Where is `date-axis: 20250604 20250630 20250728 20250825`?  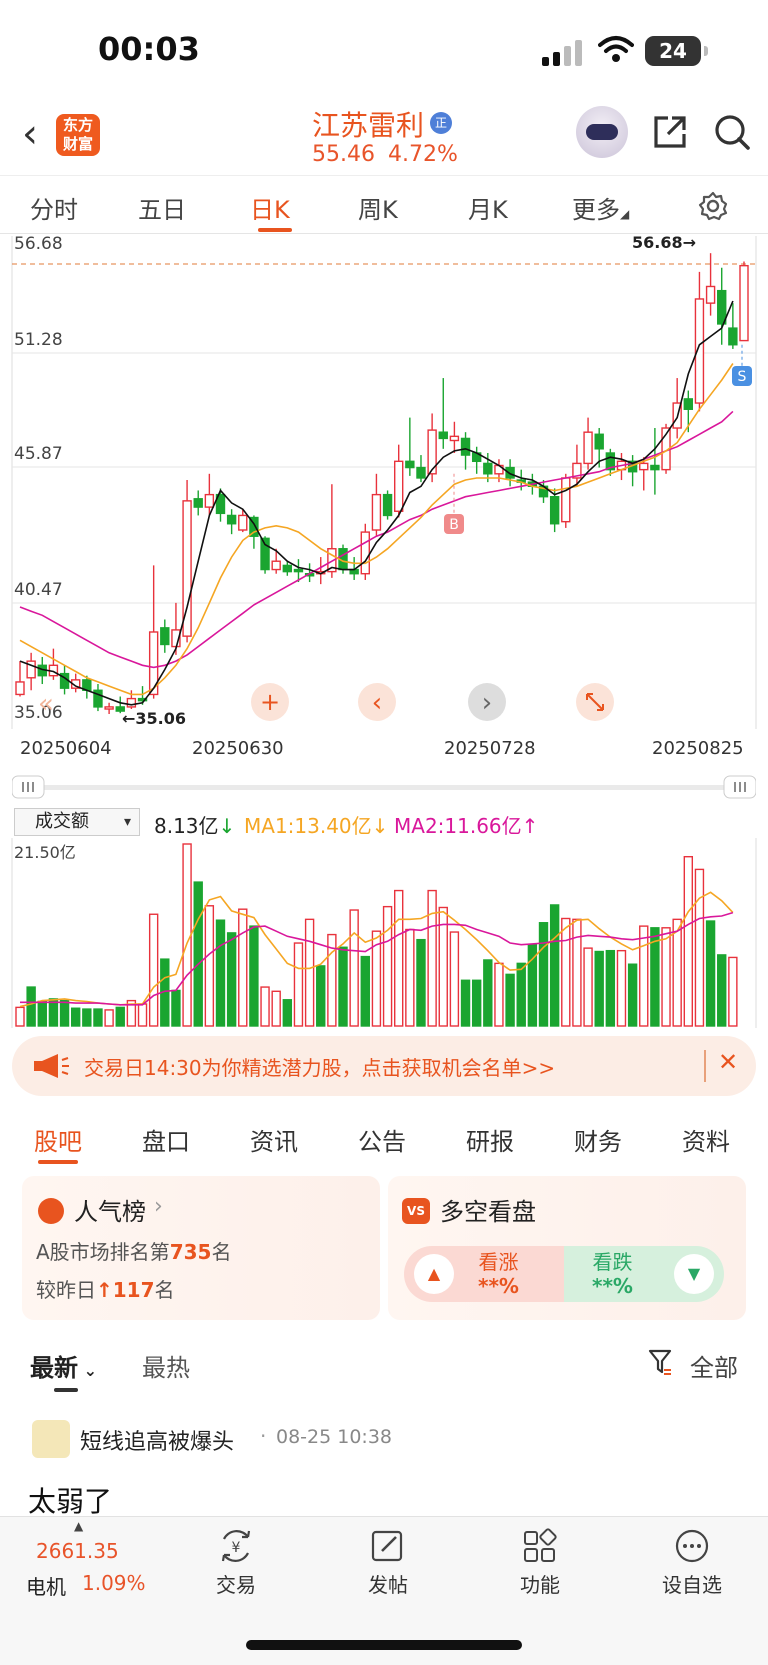 date-axis: 20250604 20250630 20250728 20250825 is located at coordinates (384, 751).